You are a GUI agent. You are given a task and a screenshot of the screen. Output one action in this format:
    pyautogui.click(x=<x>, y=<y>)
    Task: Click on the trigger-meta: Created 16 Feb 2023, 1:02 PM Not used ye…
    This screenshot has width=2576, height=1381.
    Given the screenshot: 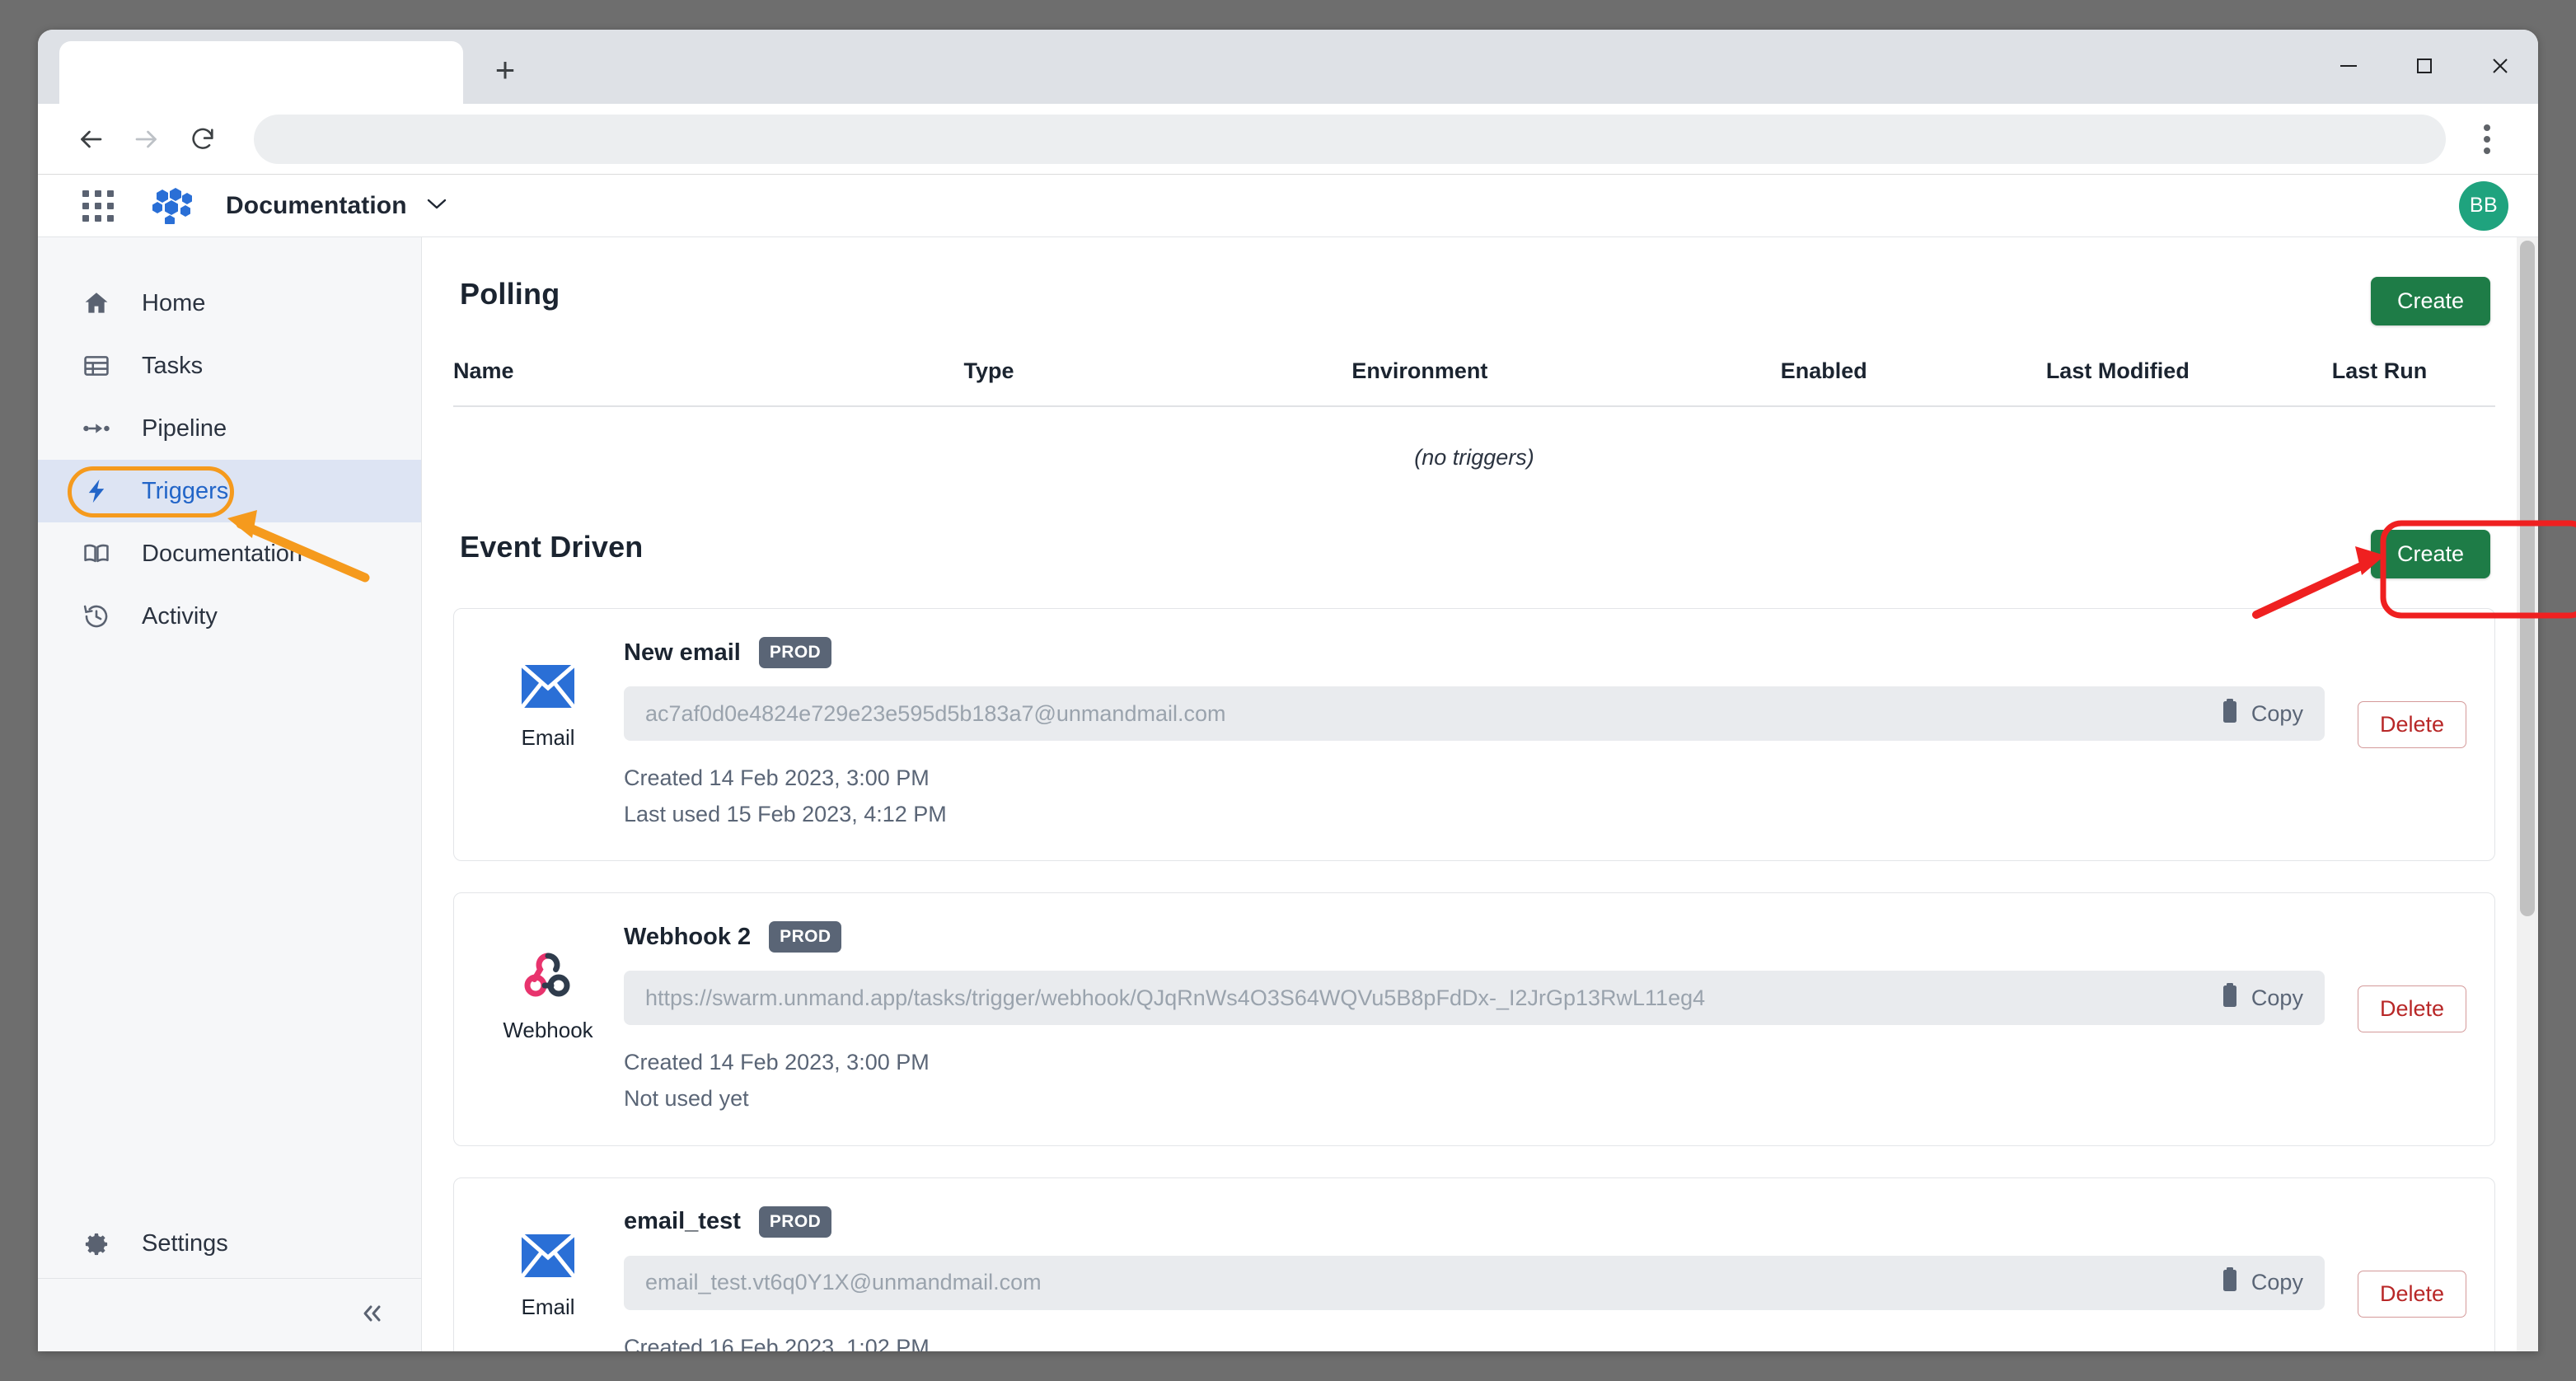 What is the action you would take?
    pyautogui.click(x=1474, y=1340)
    